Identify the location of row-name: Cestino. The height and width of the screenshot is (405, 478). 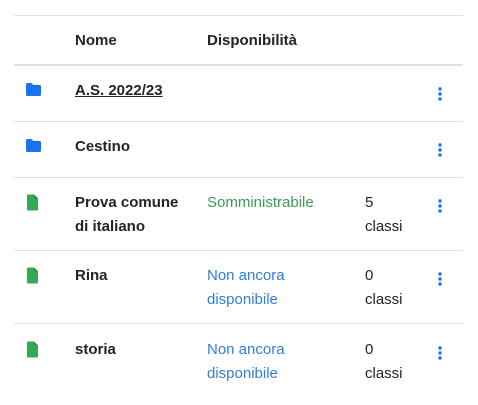
(137, 147).